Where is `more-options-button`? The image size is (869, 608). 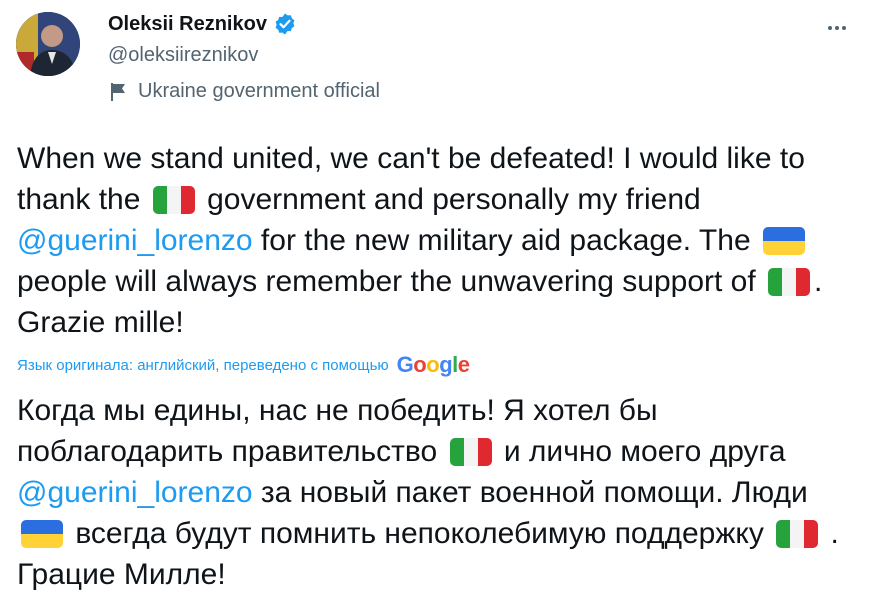 more-options-button is located at coordinates (837, 28).